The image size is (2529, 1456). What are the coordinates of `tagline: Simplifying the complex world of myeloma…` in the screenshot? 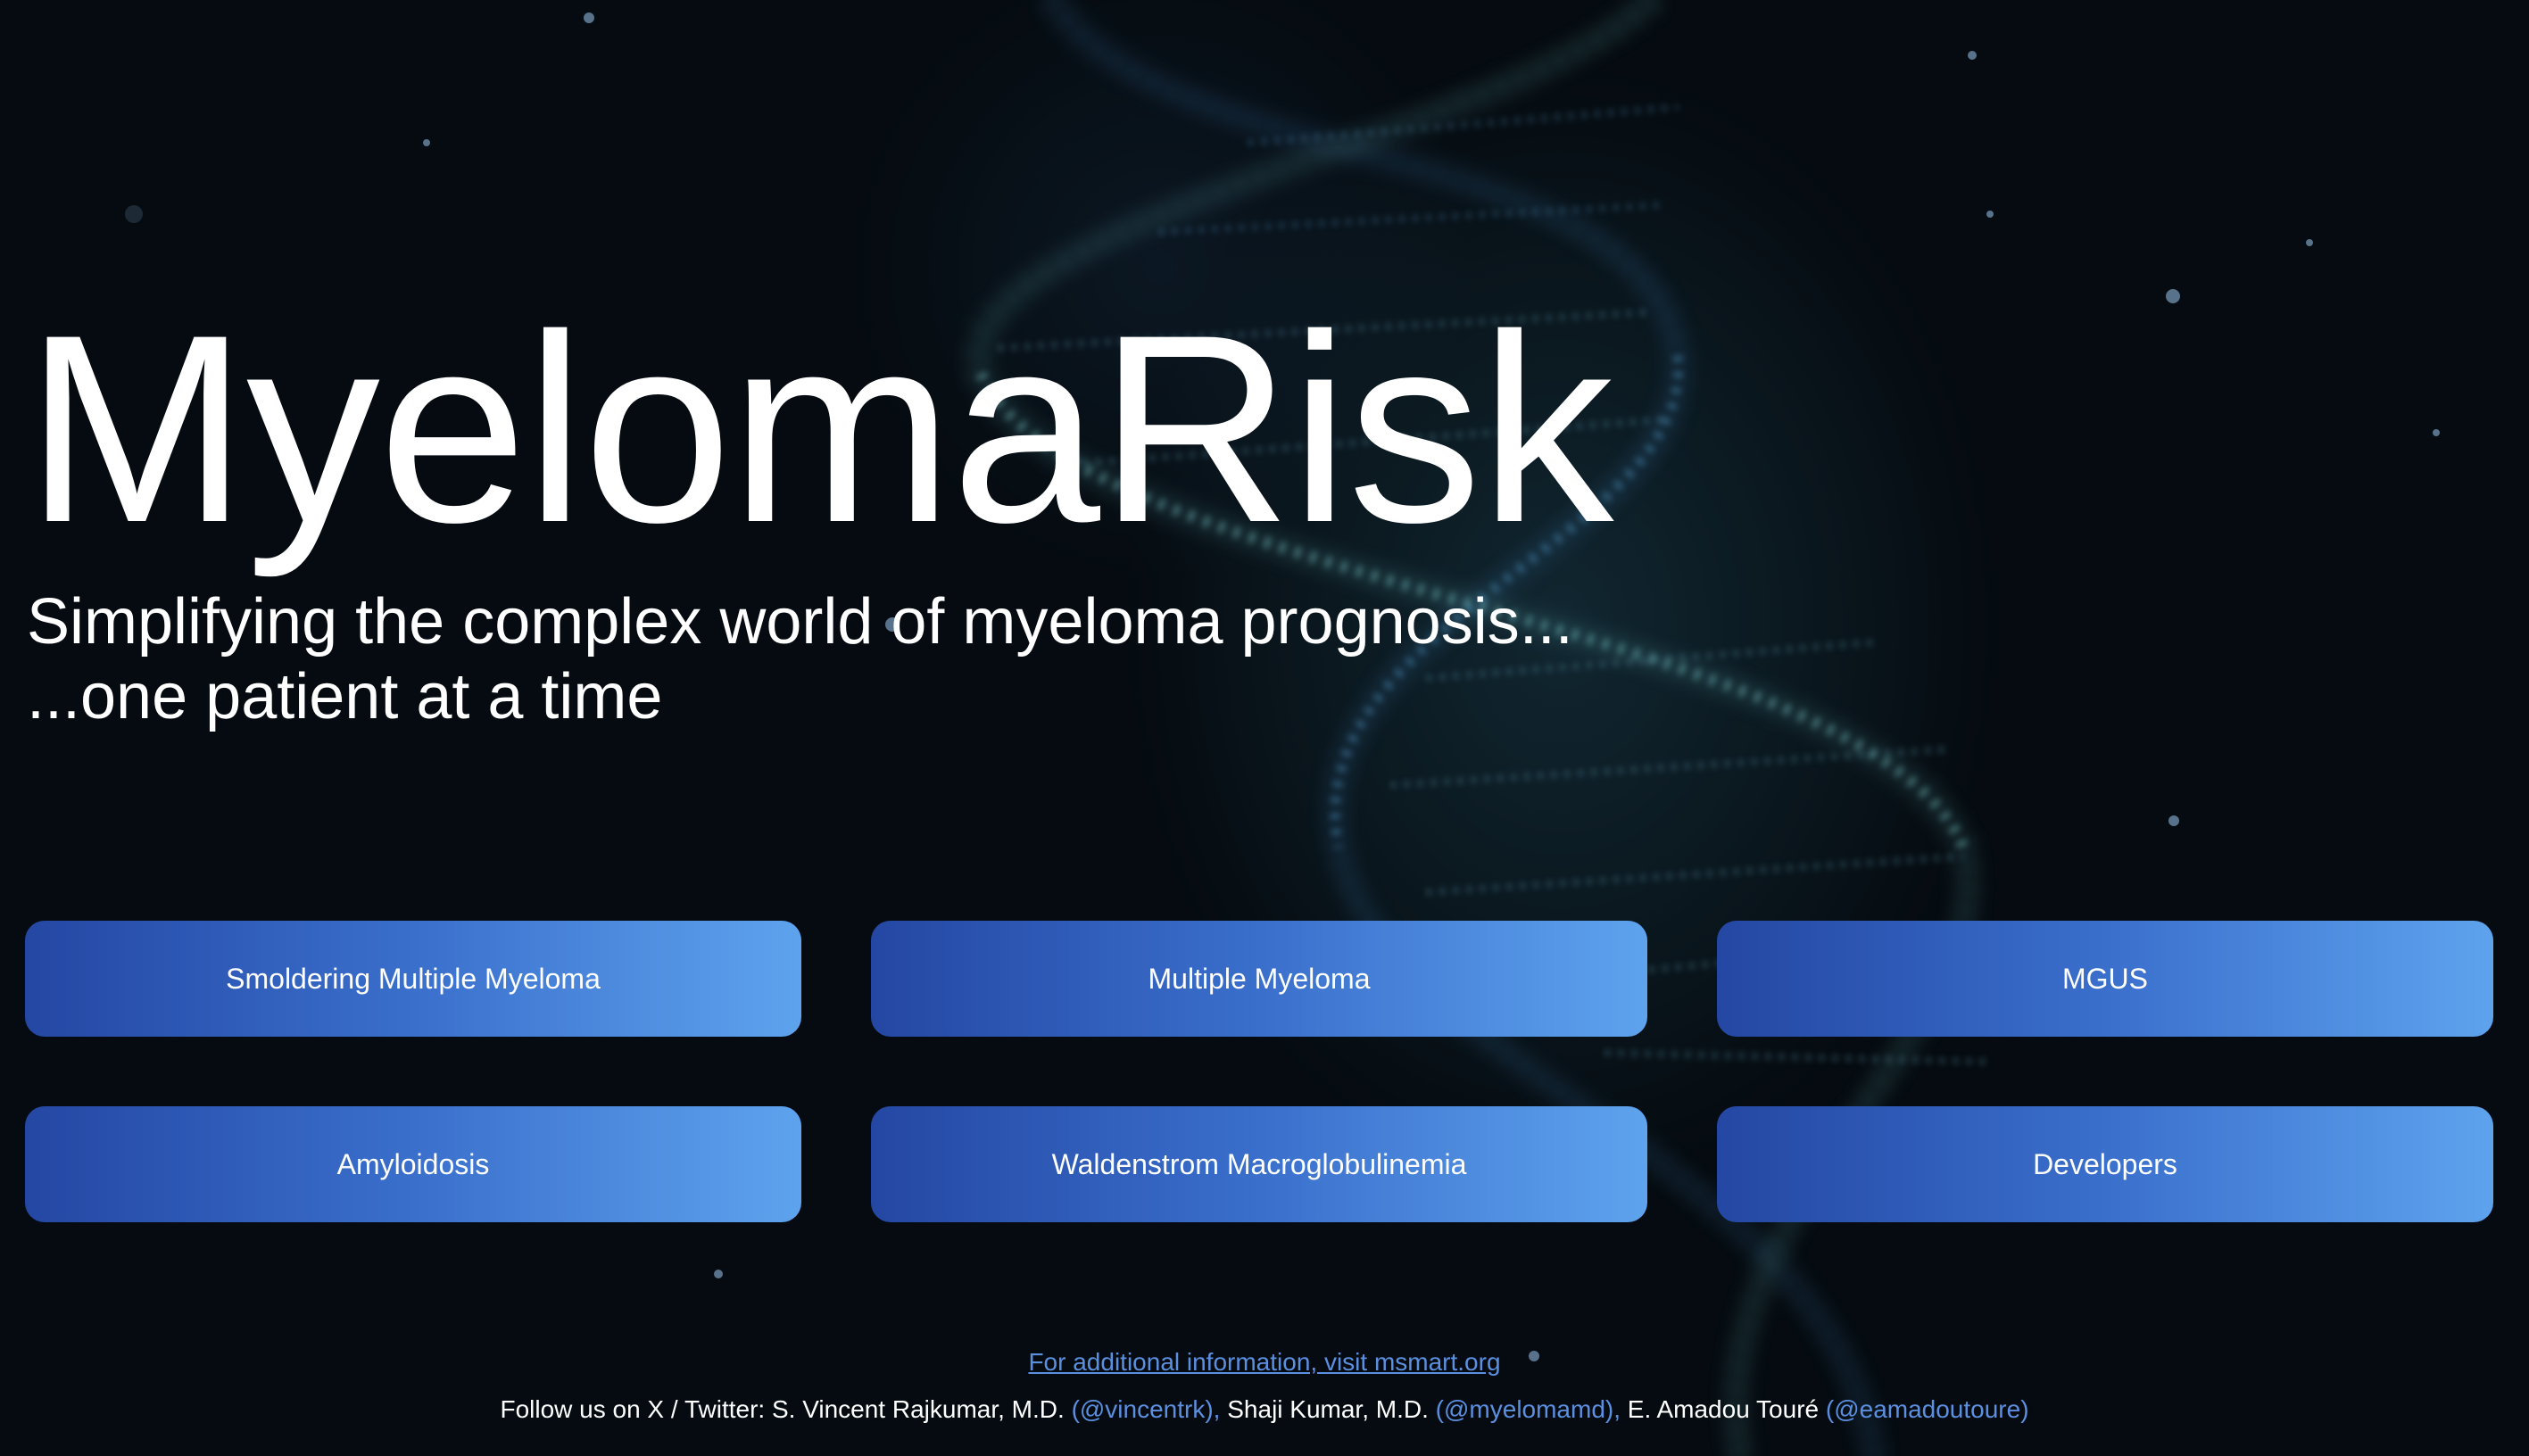 It's located at (800, 659).